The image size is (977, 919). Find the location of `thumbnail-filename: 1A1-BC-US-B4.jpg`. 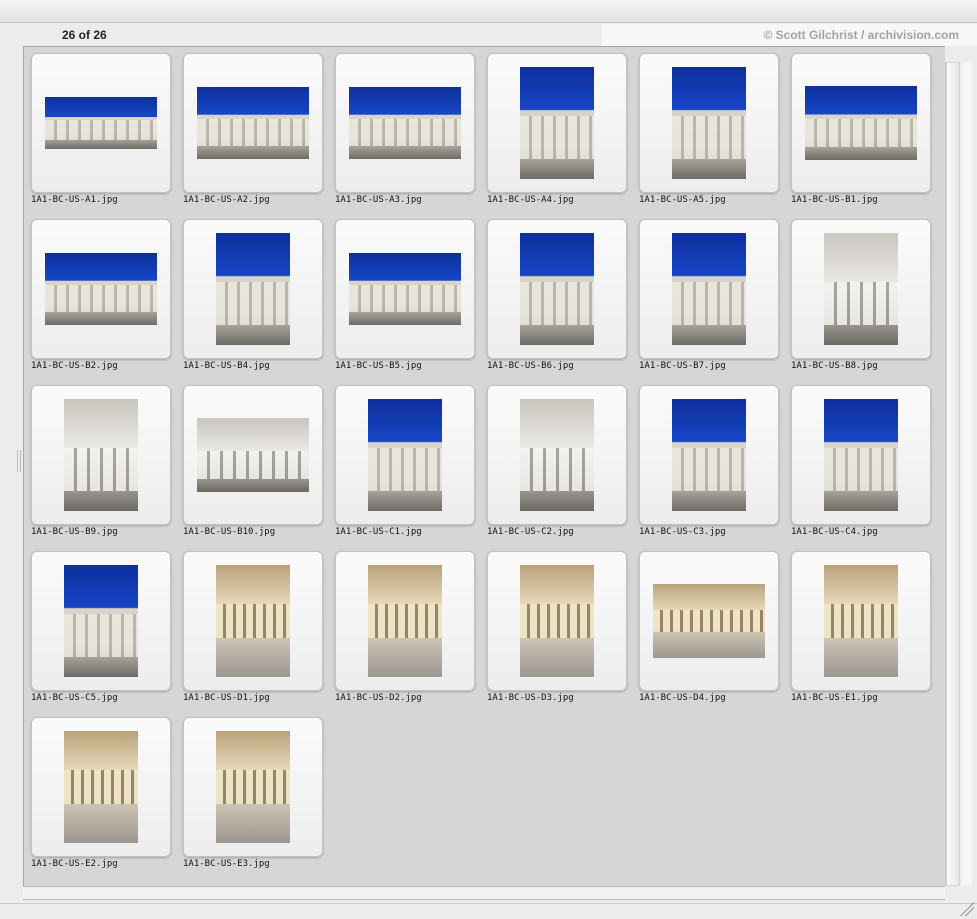

thumbnail-filename: 1A1-BC-US-B4.jpg is located at coordinates (226, 366).